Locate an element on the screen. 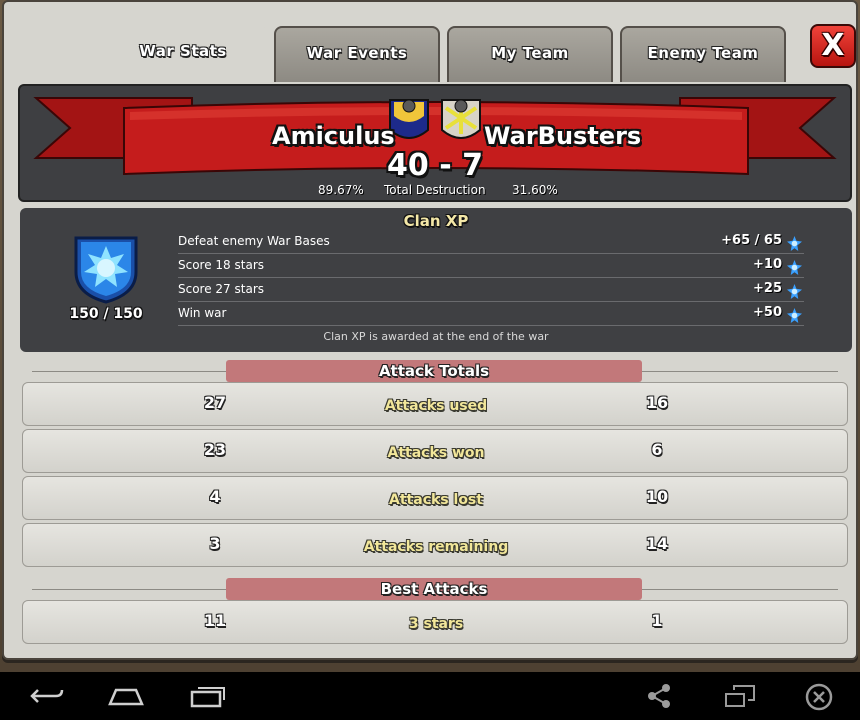 The height and width of the screenshot is (720, 860). tab-my-team: My Team is located at coordinates (530, 54).